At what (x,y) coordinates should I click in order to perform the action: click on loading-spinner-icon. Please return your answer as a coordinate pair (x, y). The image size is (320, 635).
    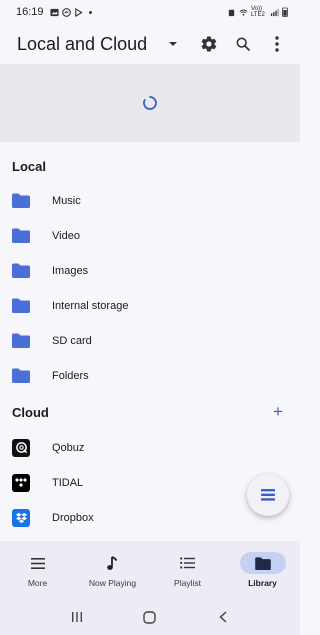
    Looking at the image, I should click on (150, 103).